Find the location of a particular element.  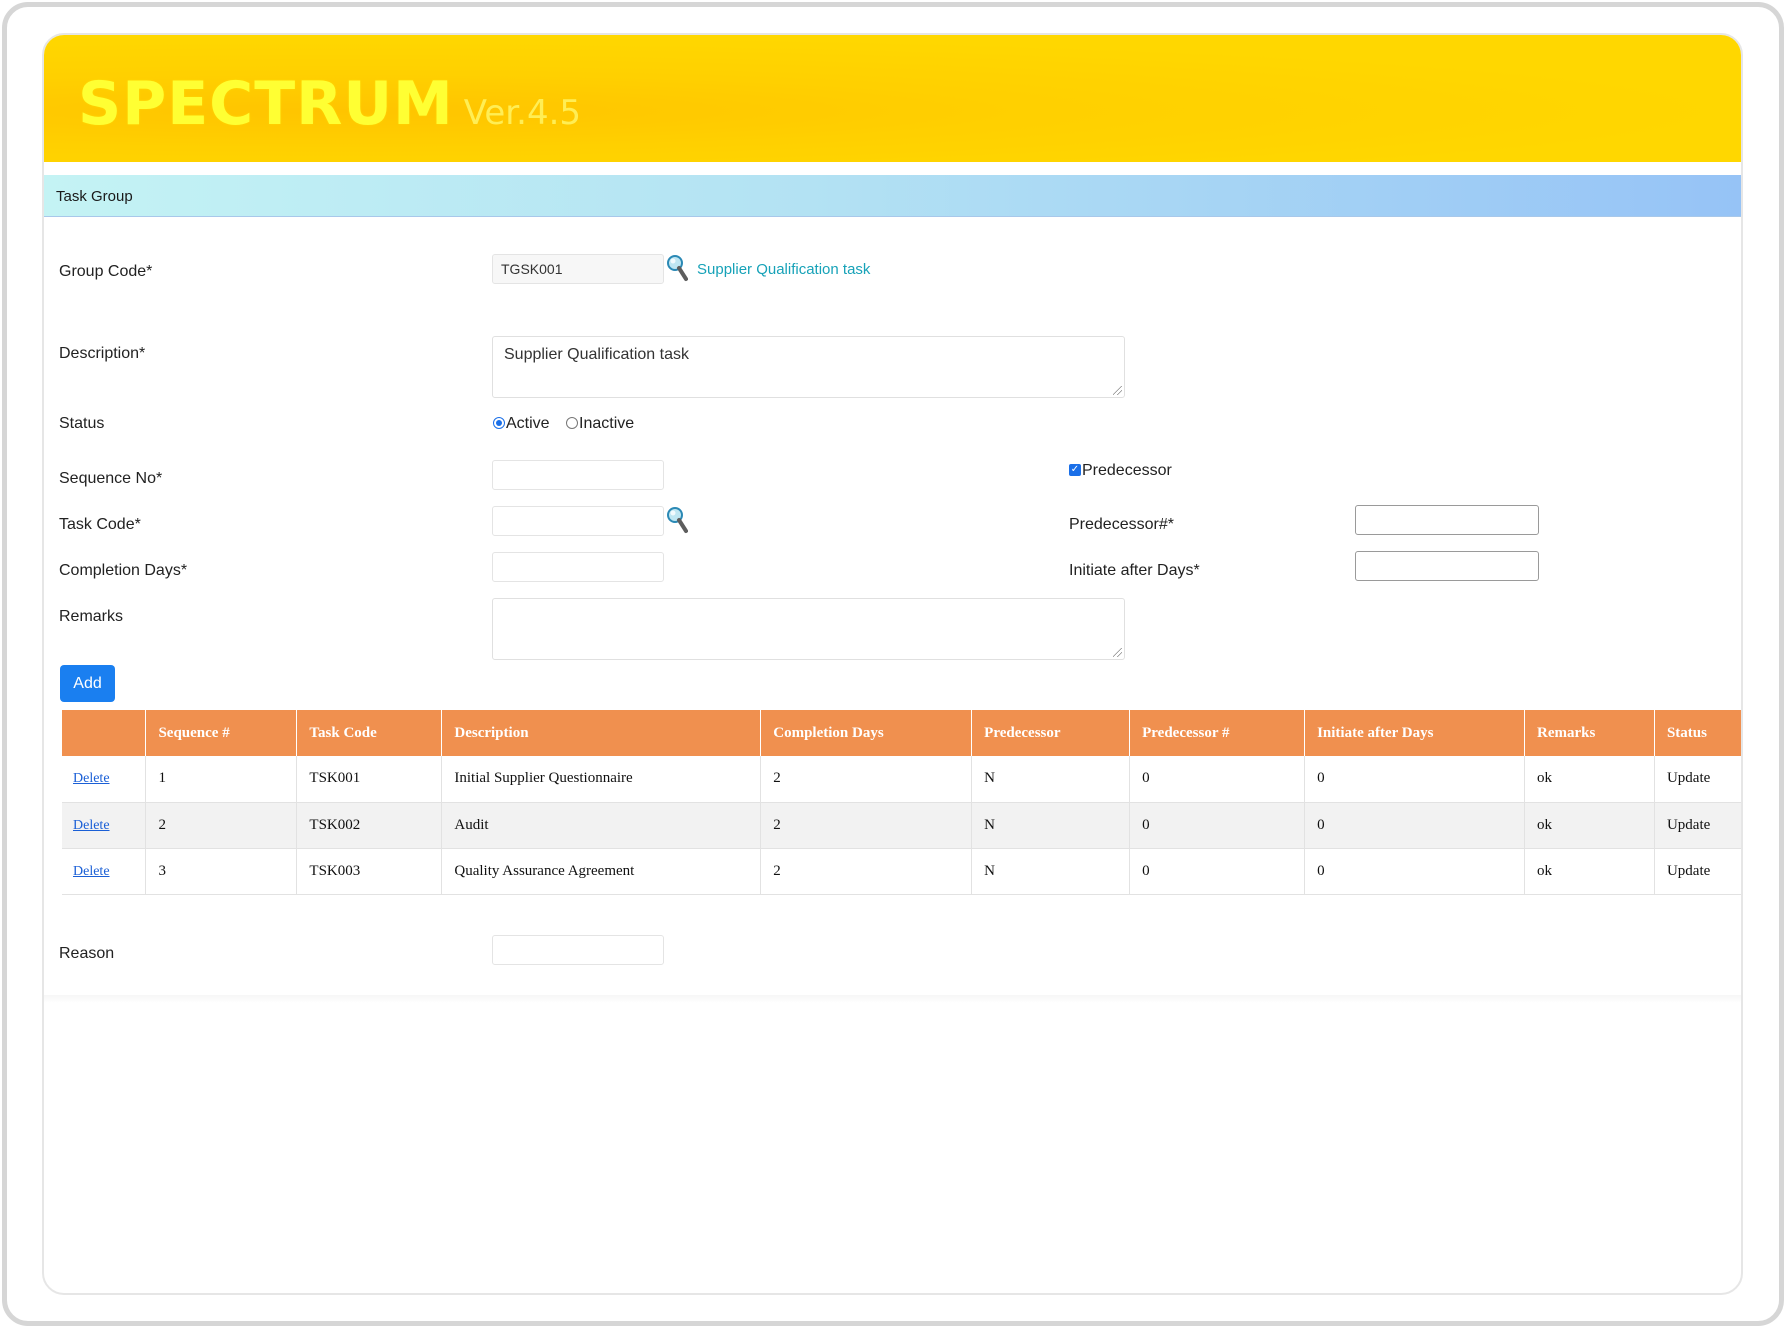

section-title: Task Group is located at coordinates (94, 196).